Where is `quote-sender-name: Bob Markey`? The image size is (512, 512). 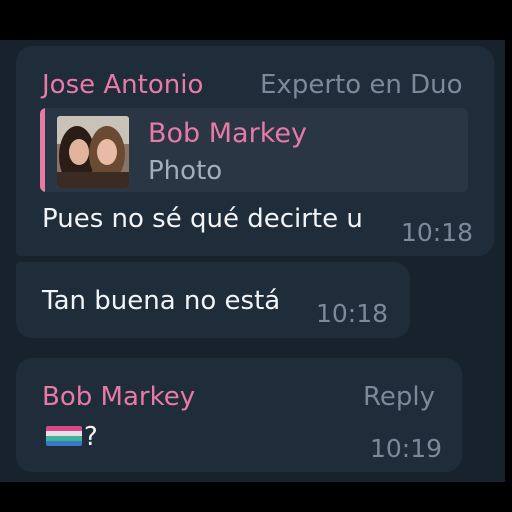 quote-sender-name: Bob Markey is located at coordinates (227, 133).